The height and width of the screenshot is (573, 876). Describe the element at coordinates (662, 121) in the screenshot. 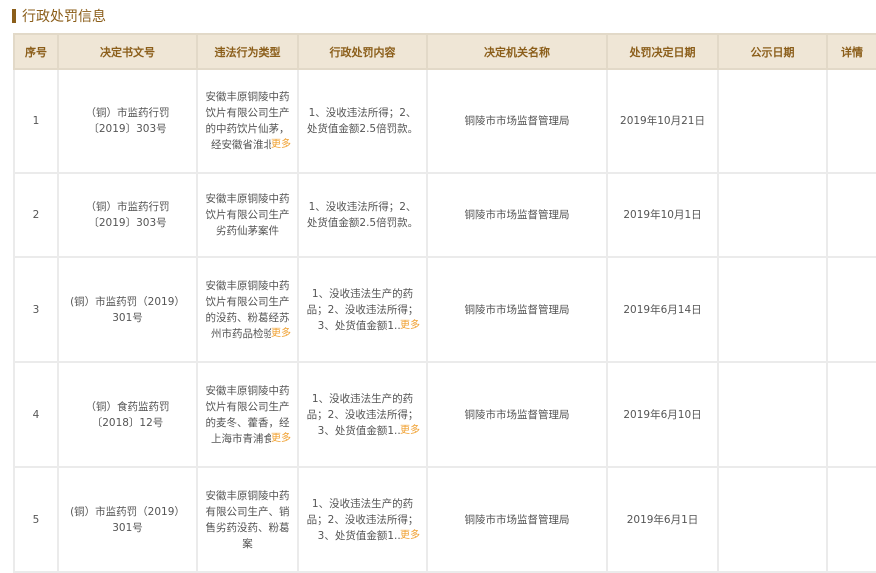

I see `cell-decision-date: 2019年10月21日` at that location.